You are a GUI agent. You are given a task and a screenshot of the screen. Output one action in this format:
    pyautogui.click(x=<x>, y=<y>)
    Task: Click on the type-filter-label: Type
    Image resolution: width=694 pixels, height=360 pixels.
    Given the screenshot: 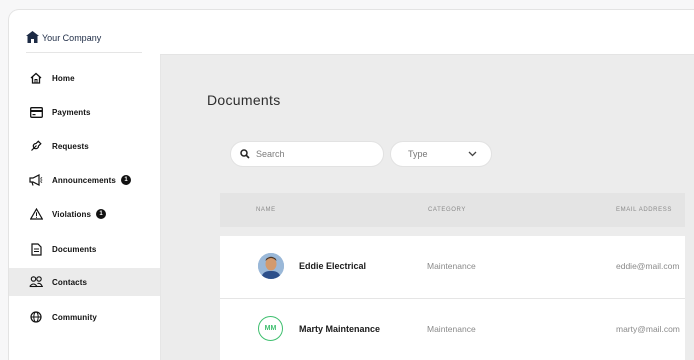 What is the action you would take?
    pyautogui.click(x=418, y=154)
    